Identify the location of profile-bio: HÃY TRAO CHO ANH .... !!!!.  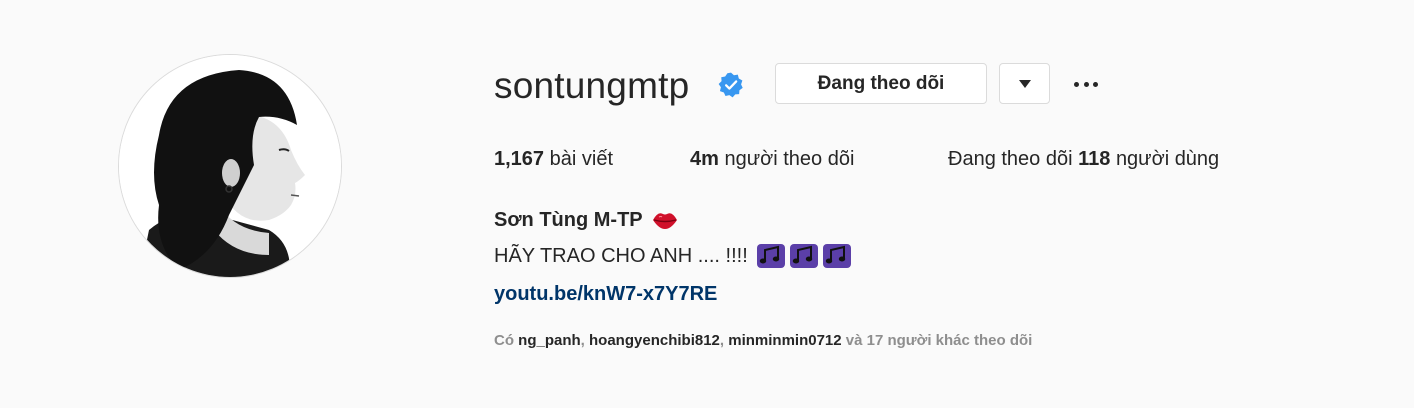
(673, 256).